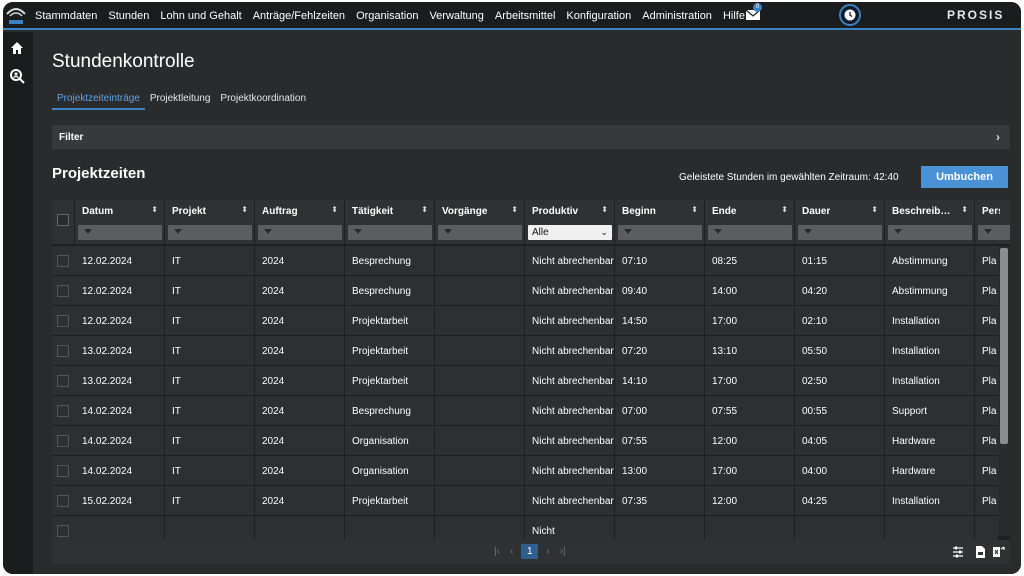  I want to click on column-header-10: Perso, so click(992, 222).